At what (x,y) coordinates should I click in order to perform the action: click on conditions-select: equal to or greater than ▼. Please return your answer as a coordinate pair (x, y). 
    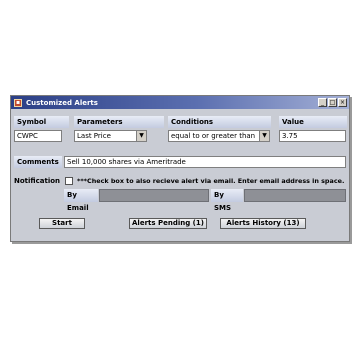
    Looking at the image, I should click on (219, 136).